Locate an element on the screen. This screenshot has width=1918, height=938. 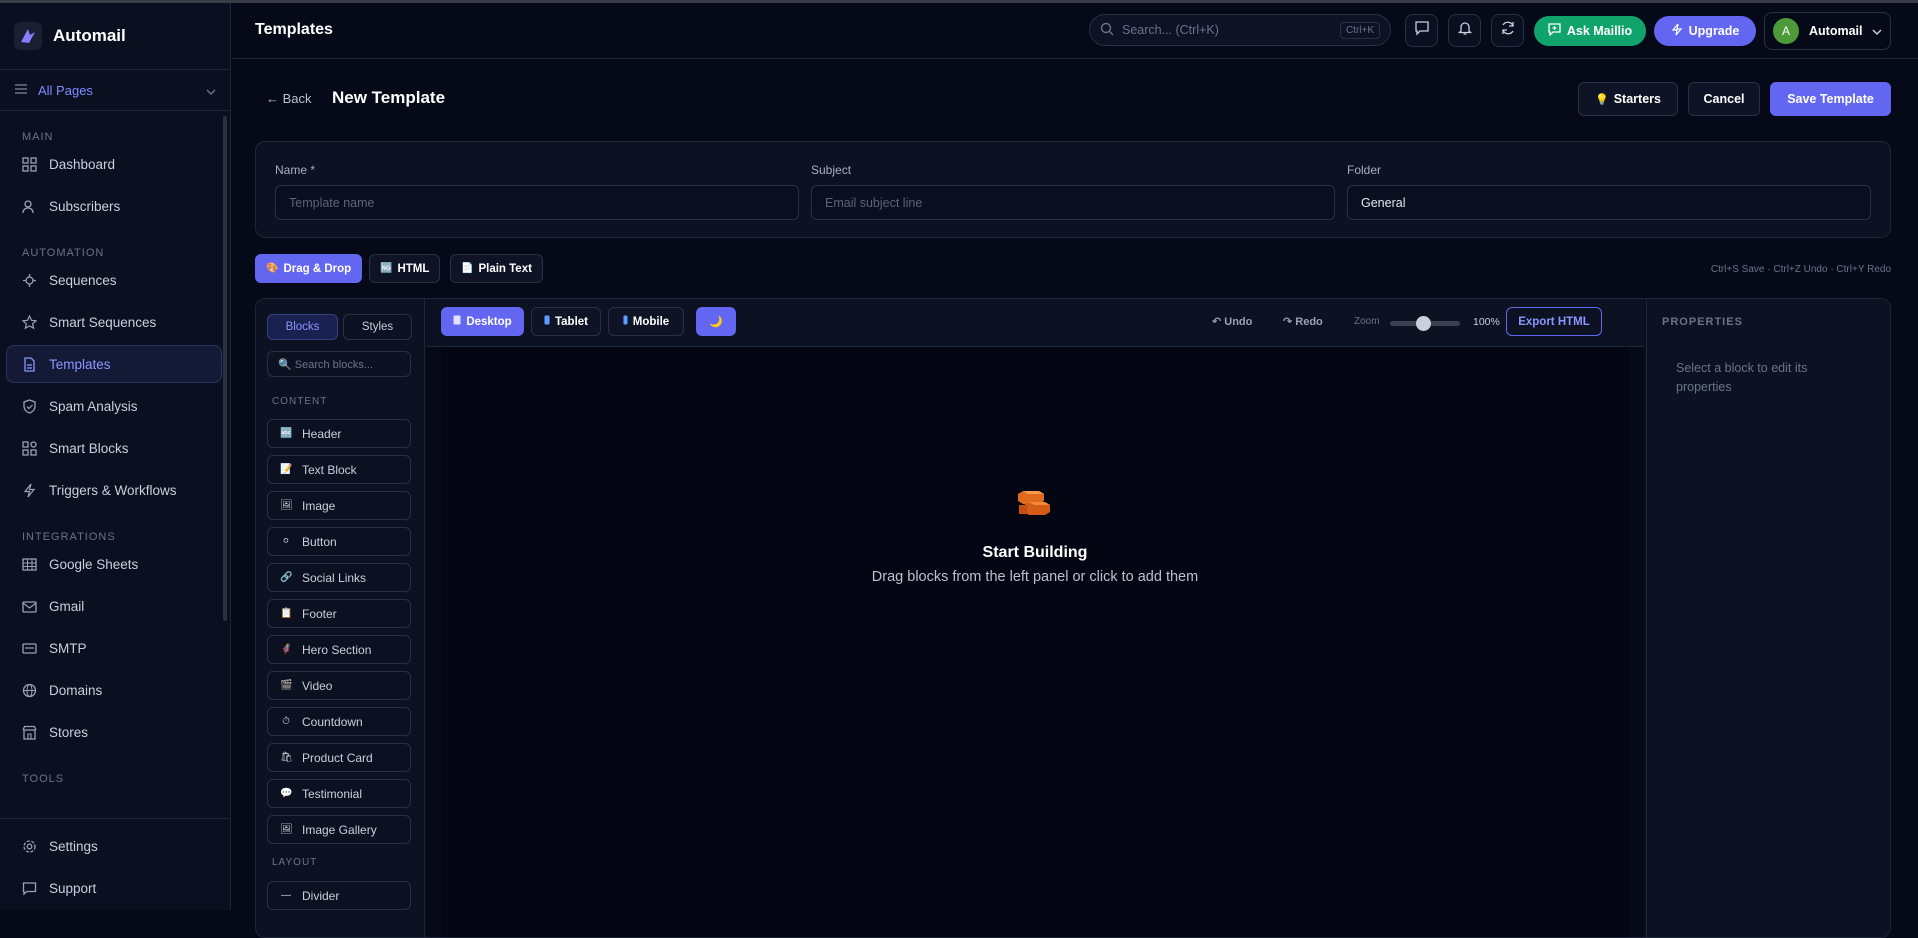
block-label: Text Block is located at coordinates (329, 469).